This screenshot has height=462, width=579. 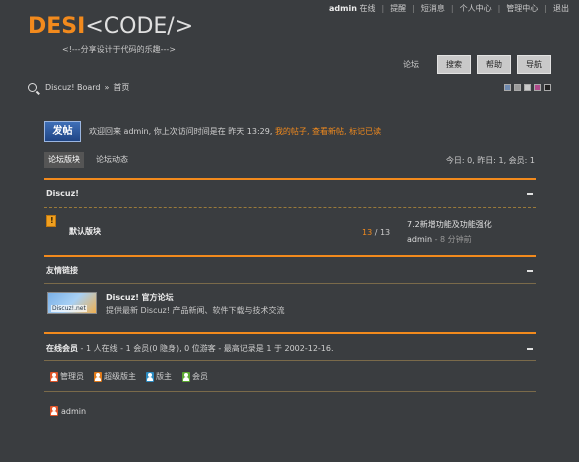 What do you see at coordinates (72, 303) in the screenshot?
I see `discuz-logo-image: Discuz!.net` at bounding box center [72, 303].